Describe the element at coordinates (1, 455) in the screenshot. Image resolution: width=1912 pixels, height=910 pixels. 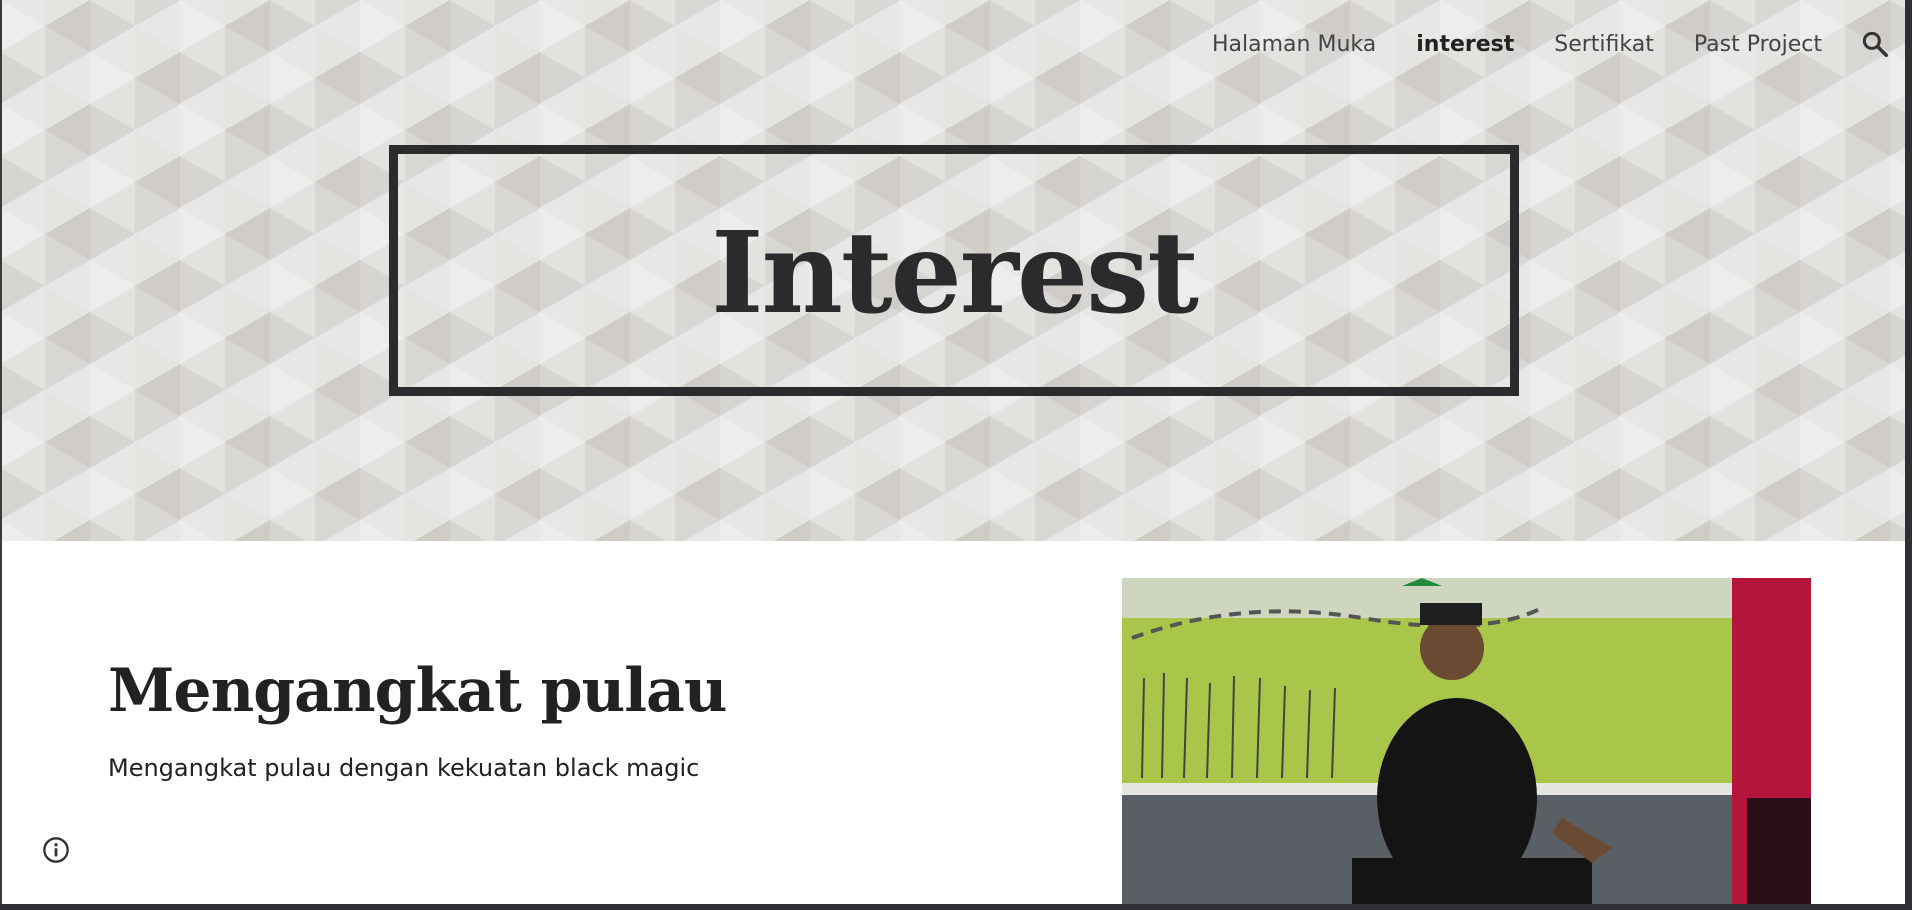
I see `window-border-left` at that location.